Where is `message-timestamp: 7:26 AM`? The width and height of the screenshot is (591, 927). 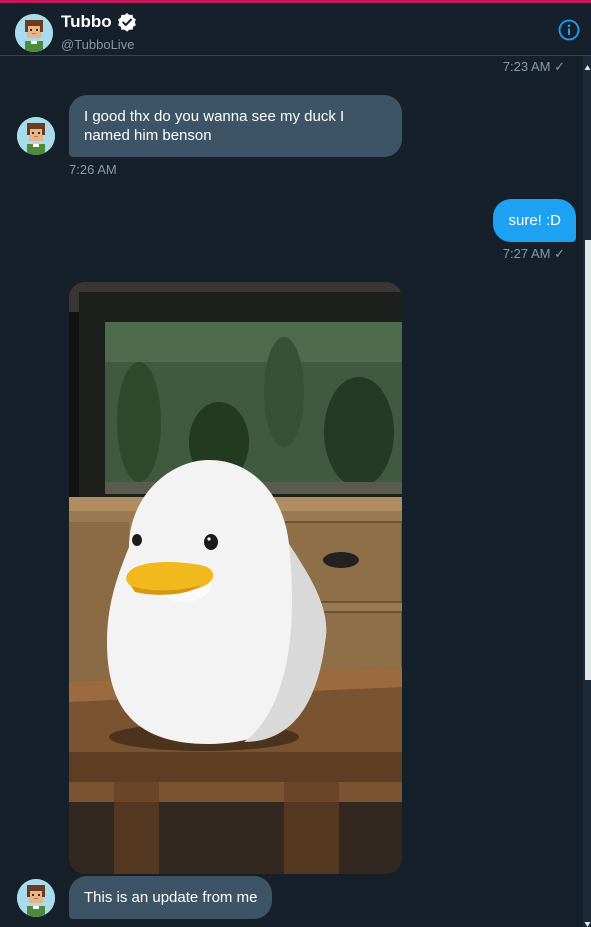 message-timestamp: 7:26 AM is located at coordinates (93, 169).